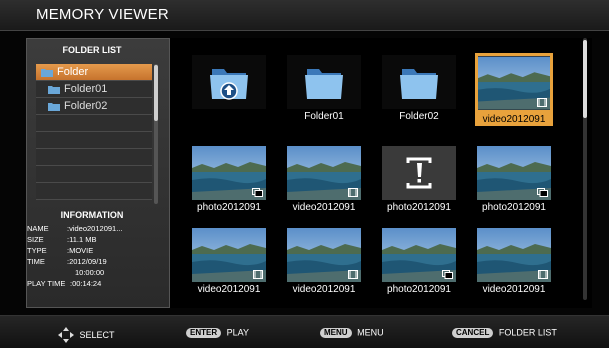  I want to click on hint-play: ENTER PLAY, so click(217, 332).